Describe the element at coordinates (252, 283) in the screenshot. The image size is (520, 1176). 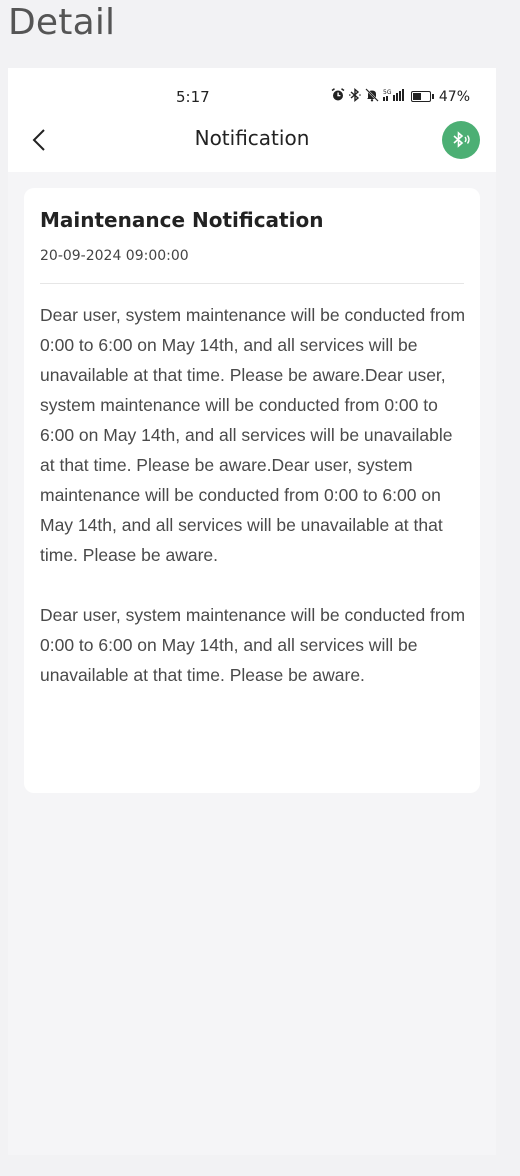
I see `divider` at that location.